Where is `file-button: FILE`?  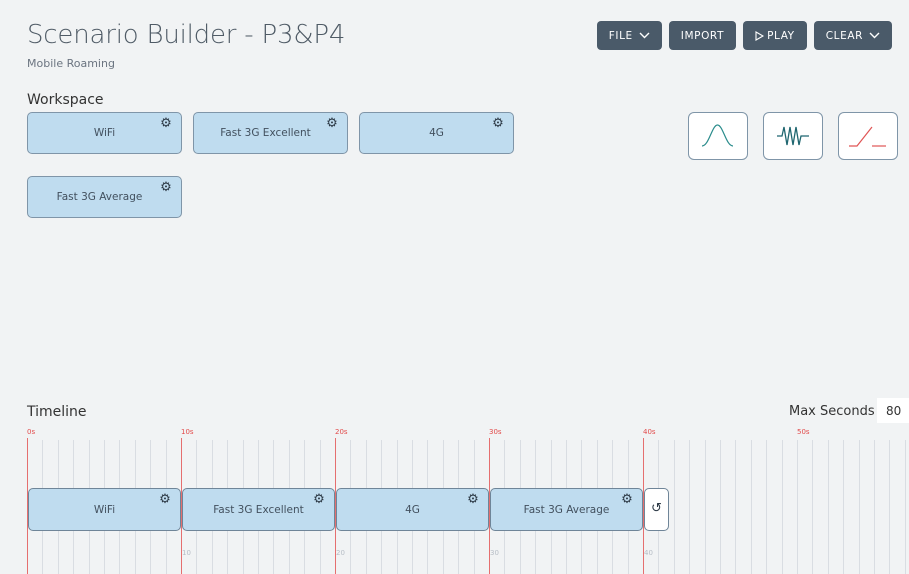 file-button: FILE is located at coordinates (629, 35).